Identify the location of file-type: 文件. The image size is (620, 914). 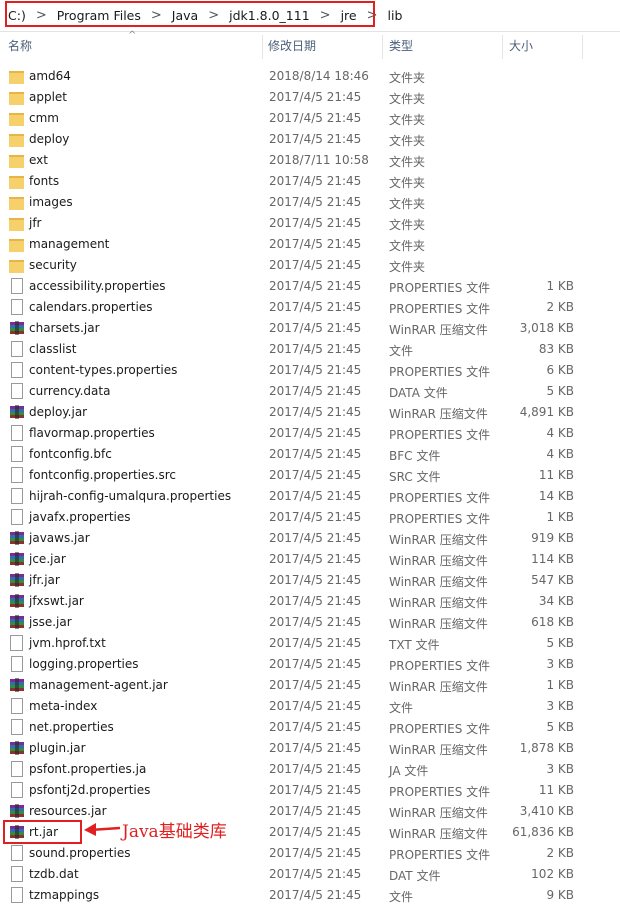
(401, 351).